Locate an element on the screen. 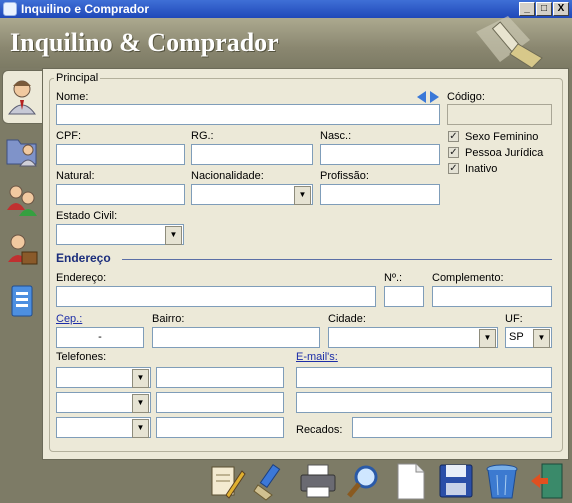 The height and width of the screenshot is (503, 572). codigo-label: Código: is located at coordinates (466, 97).